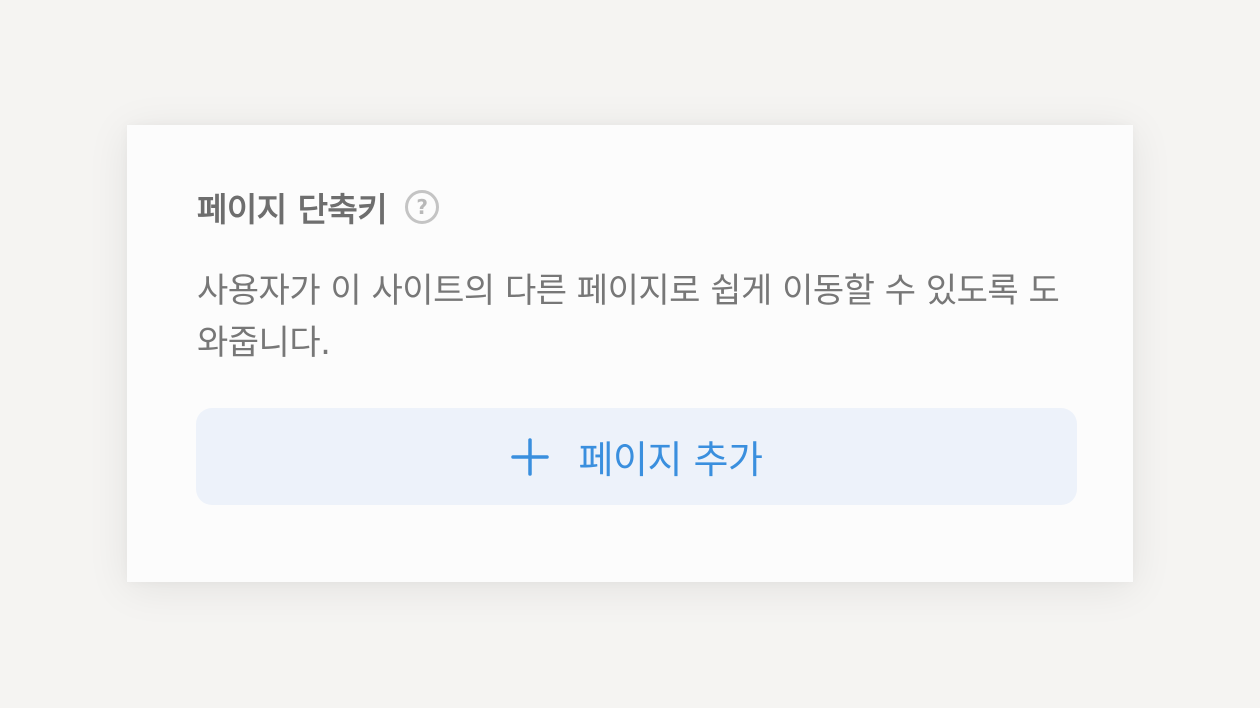 The height and width of the screenshot is (708, 1260). I want to click on plus-icon, so click(529, 456).